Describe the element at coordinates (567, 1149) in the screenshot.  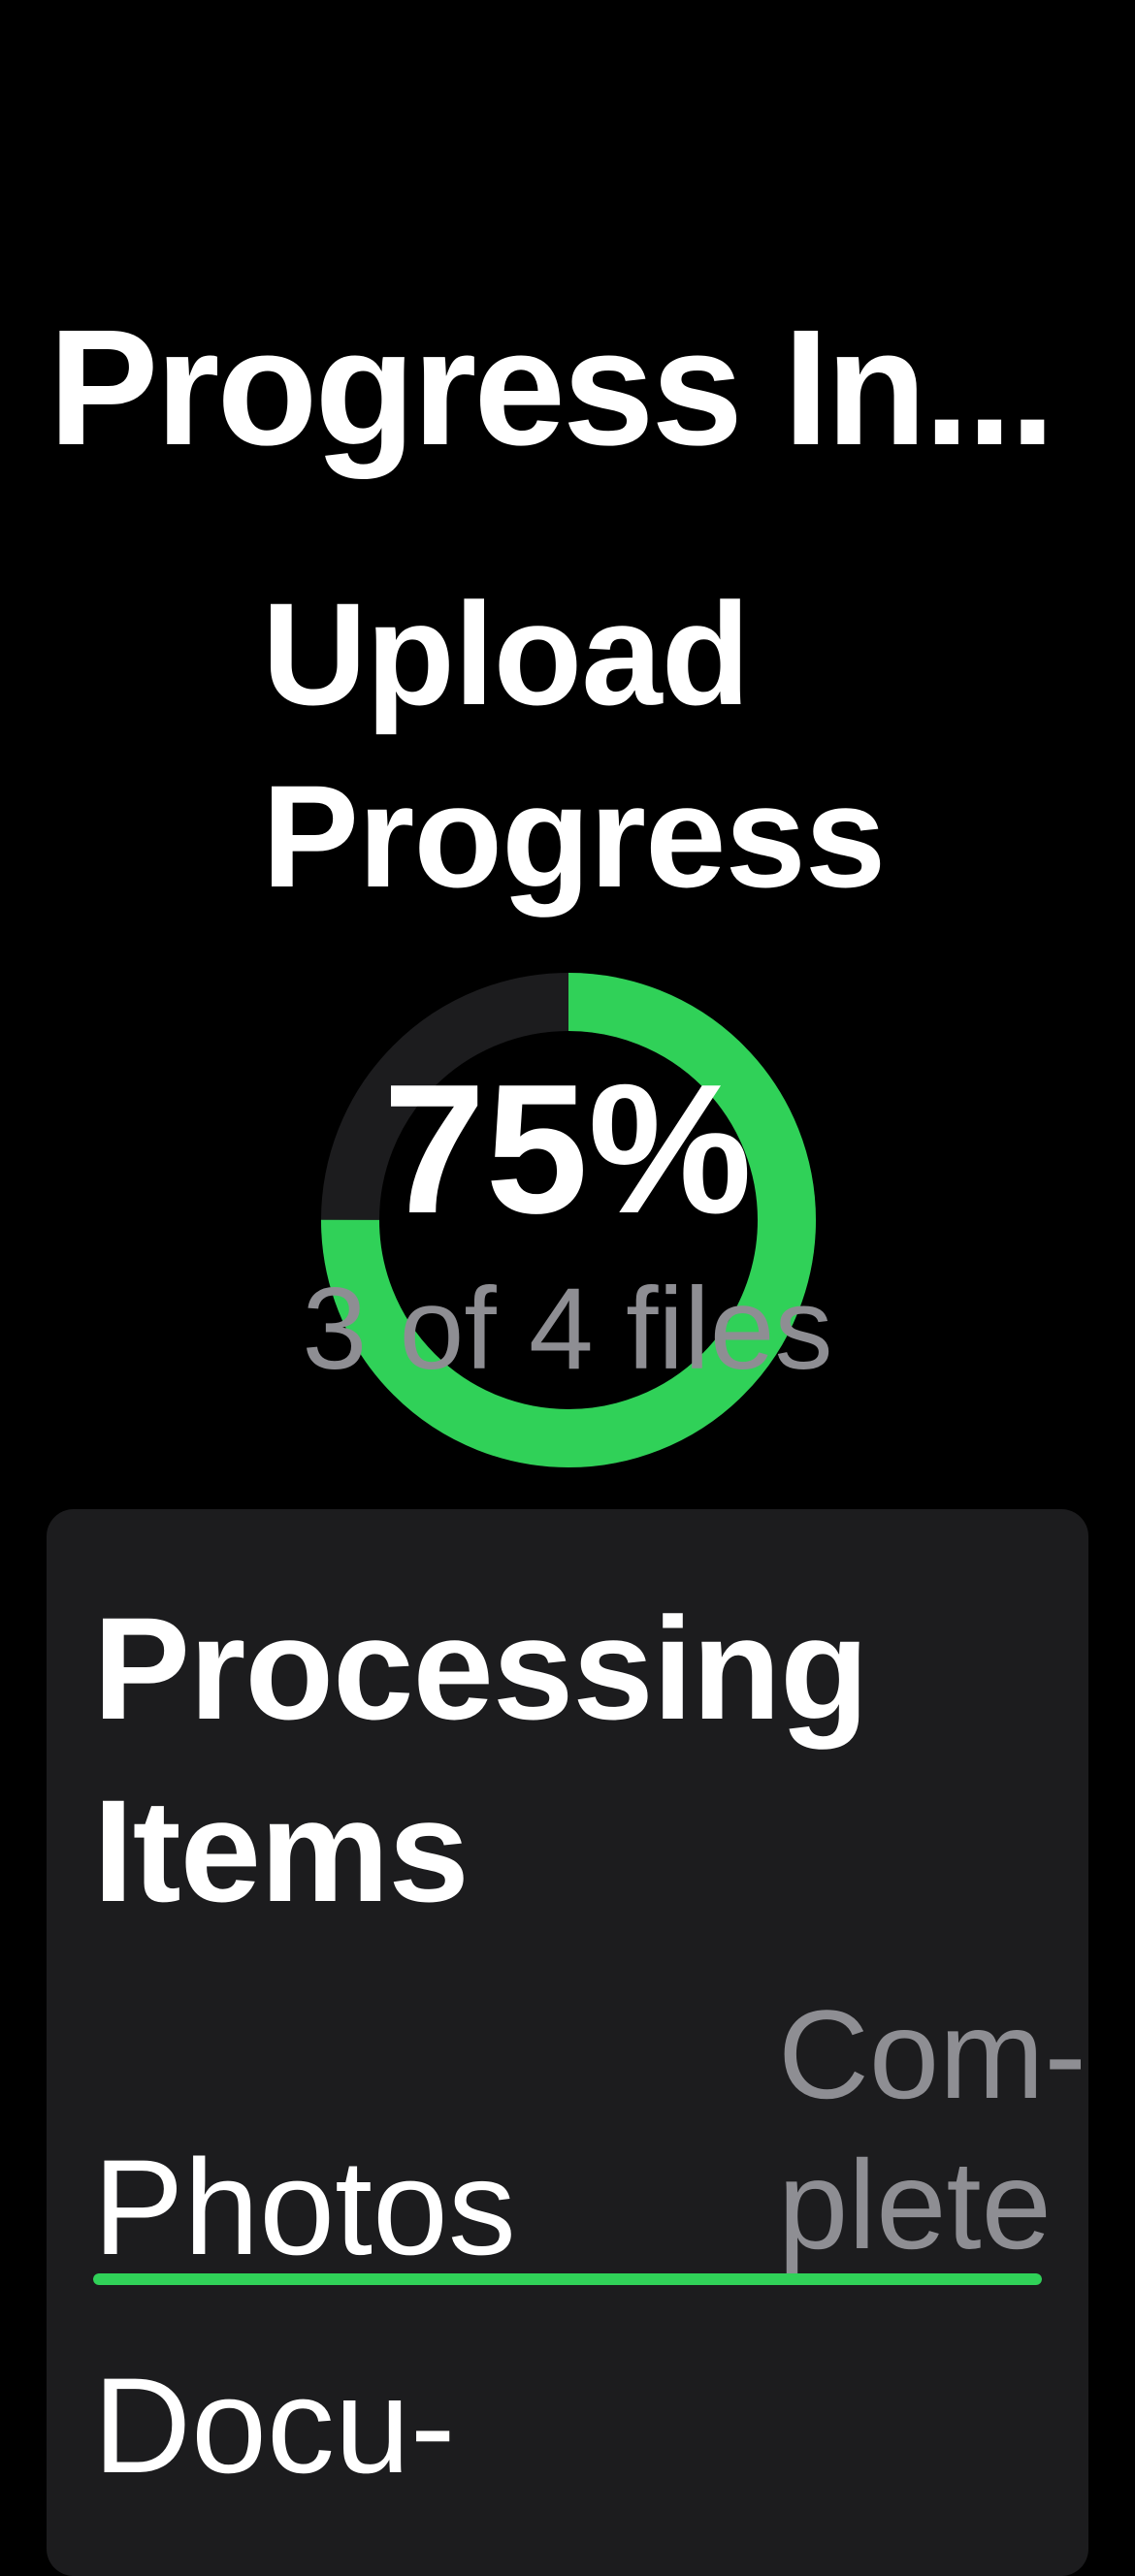
I see `progress-percent: 75%` at that location.